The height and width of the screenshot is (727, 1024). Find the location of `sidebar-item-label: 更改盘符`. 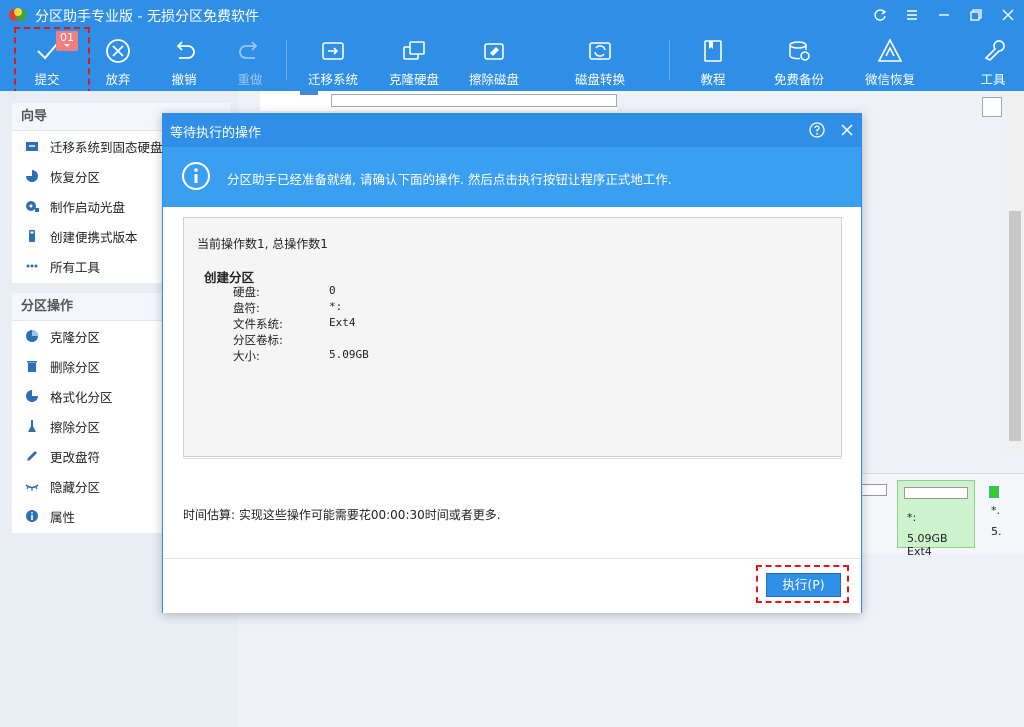

sidebar-item-label: 更改盘符 is located at coordinates (75, 457).